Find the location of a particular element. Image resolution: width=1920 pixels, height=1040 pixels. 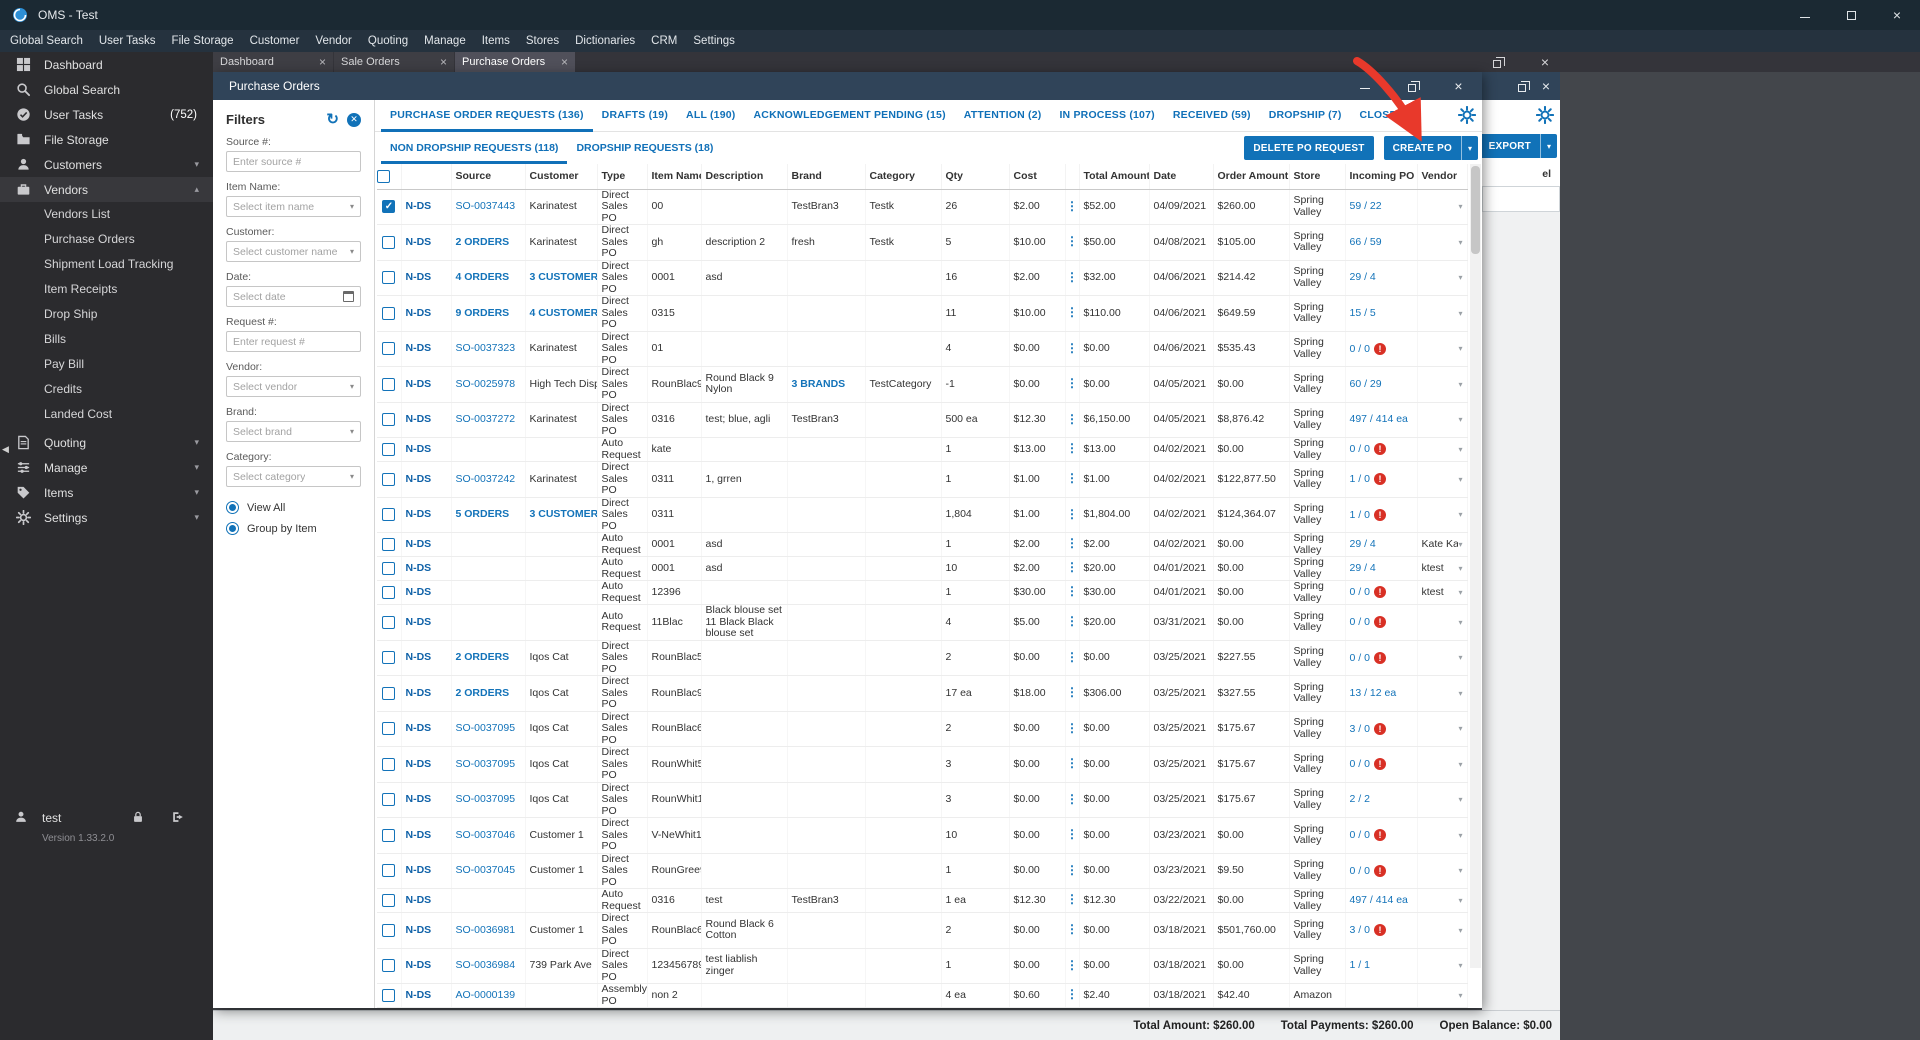

cell-incoming: 59 / 22 is located at coordinates (1381, 207).